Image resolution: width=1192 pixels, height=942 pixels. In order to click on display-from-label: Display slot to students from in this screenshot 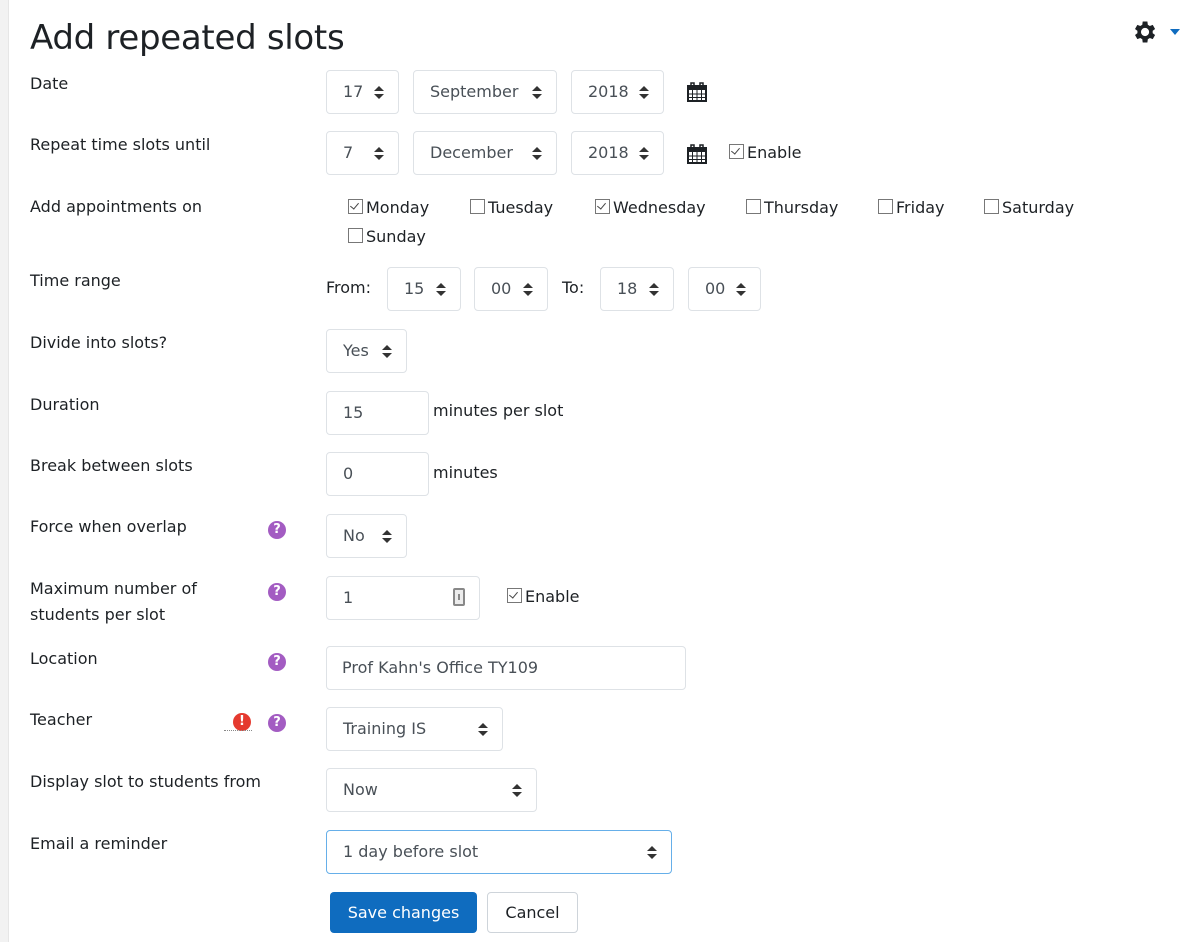, I will do `click(145, 781)`.